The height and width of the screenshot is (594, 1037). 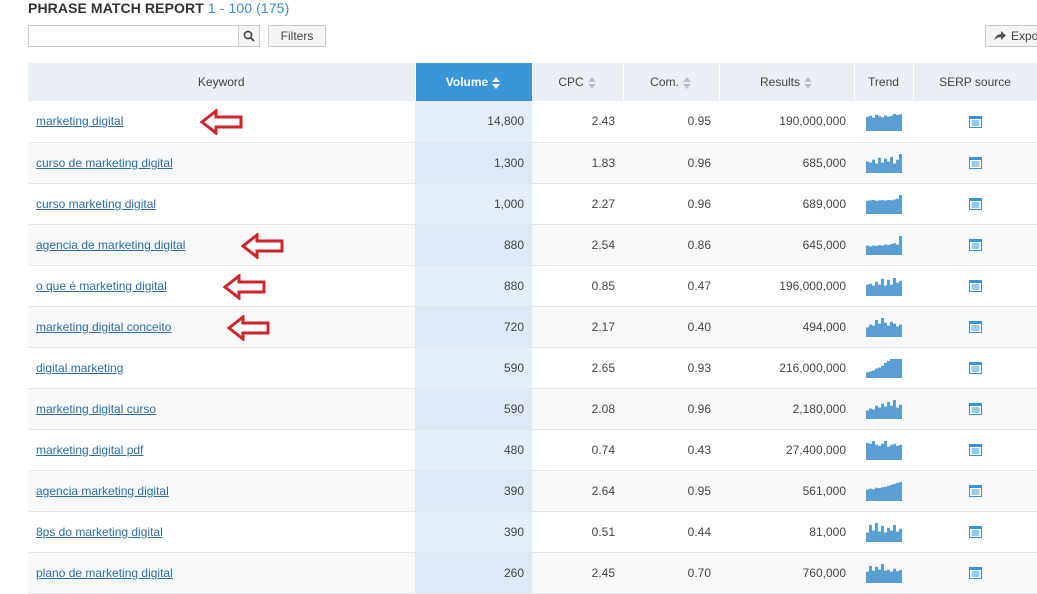 I want to click on cpc-cell: 2.08, so click(x=577, y=409).